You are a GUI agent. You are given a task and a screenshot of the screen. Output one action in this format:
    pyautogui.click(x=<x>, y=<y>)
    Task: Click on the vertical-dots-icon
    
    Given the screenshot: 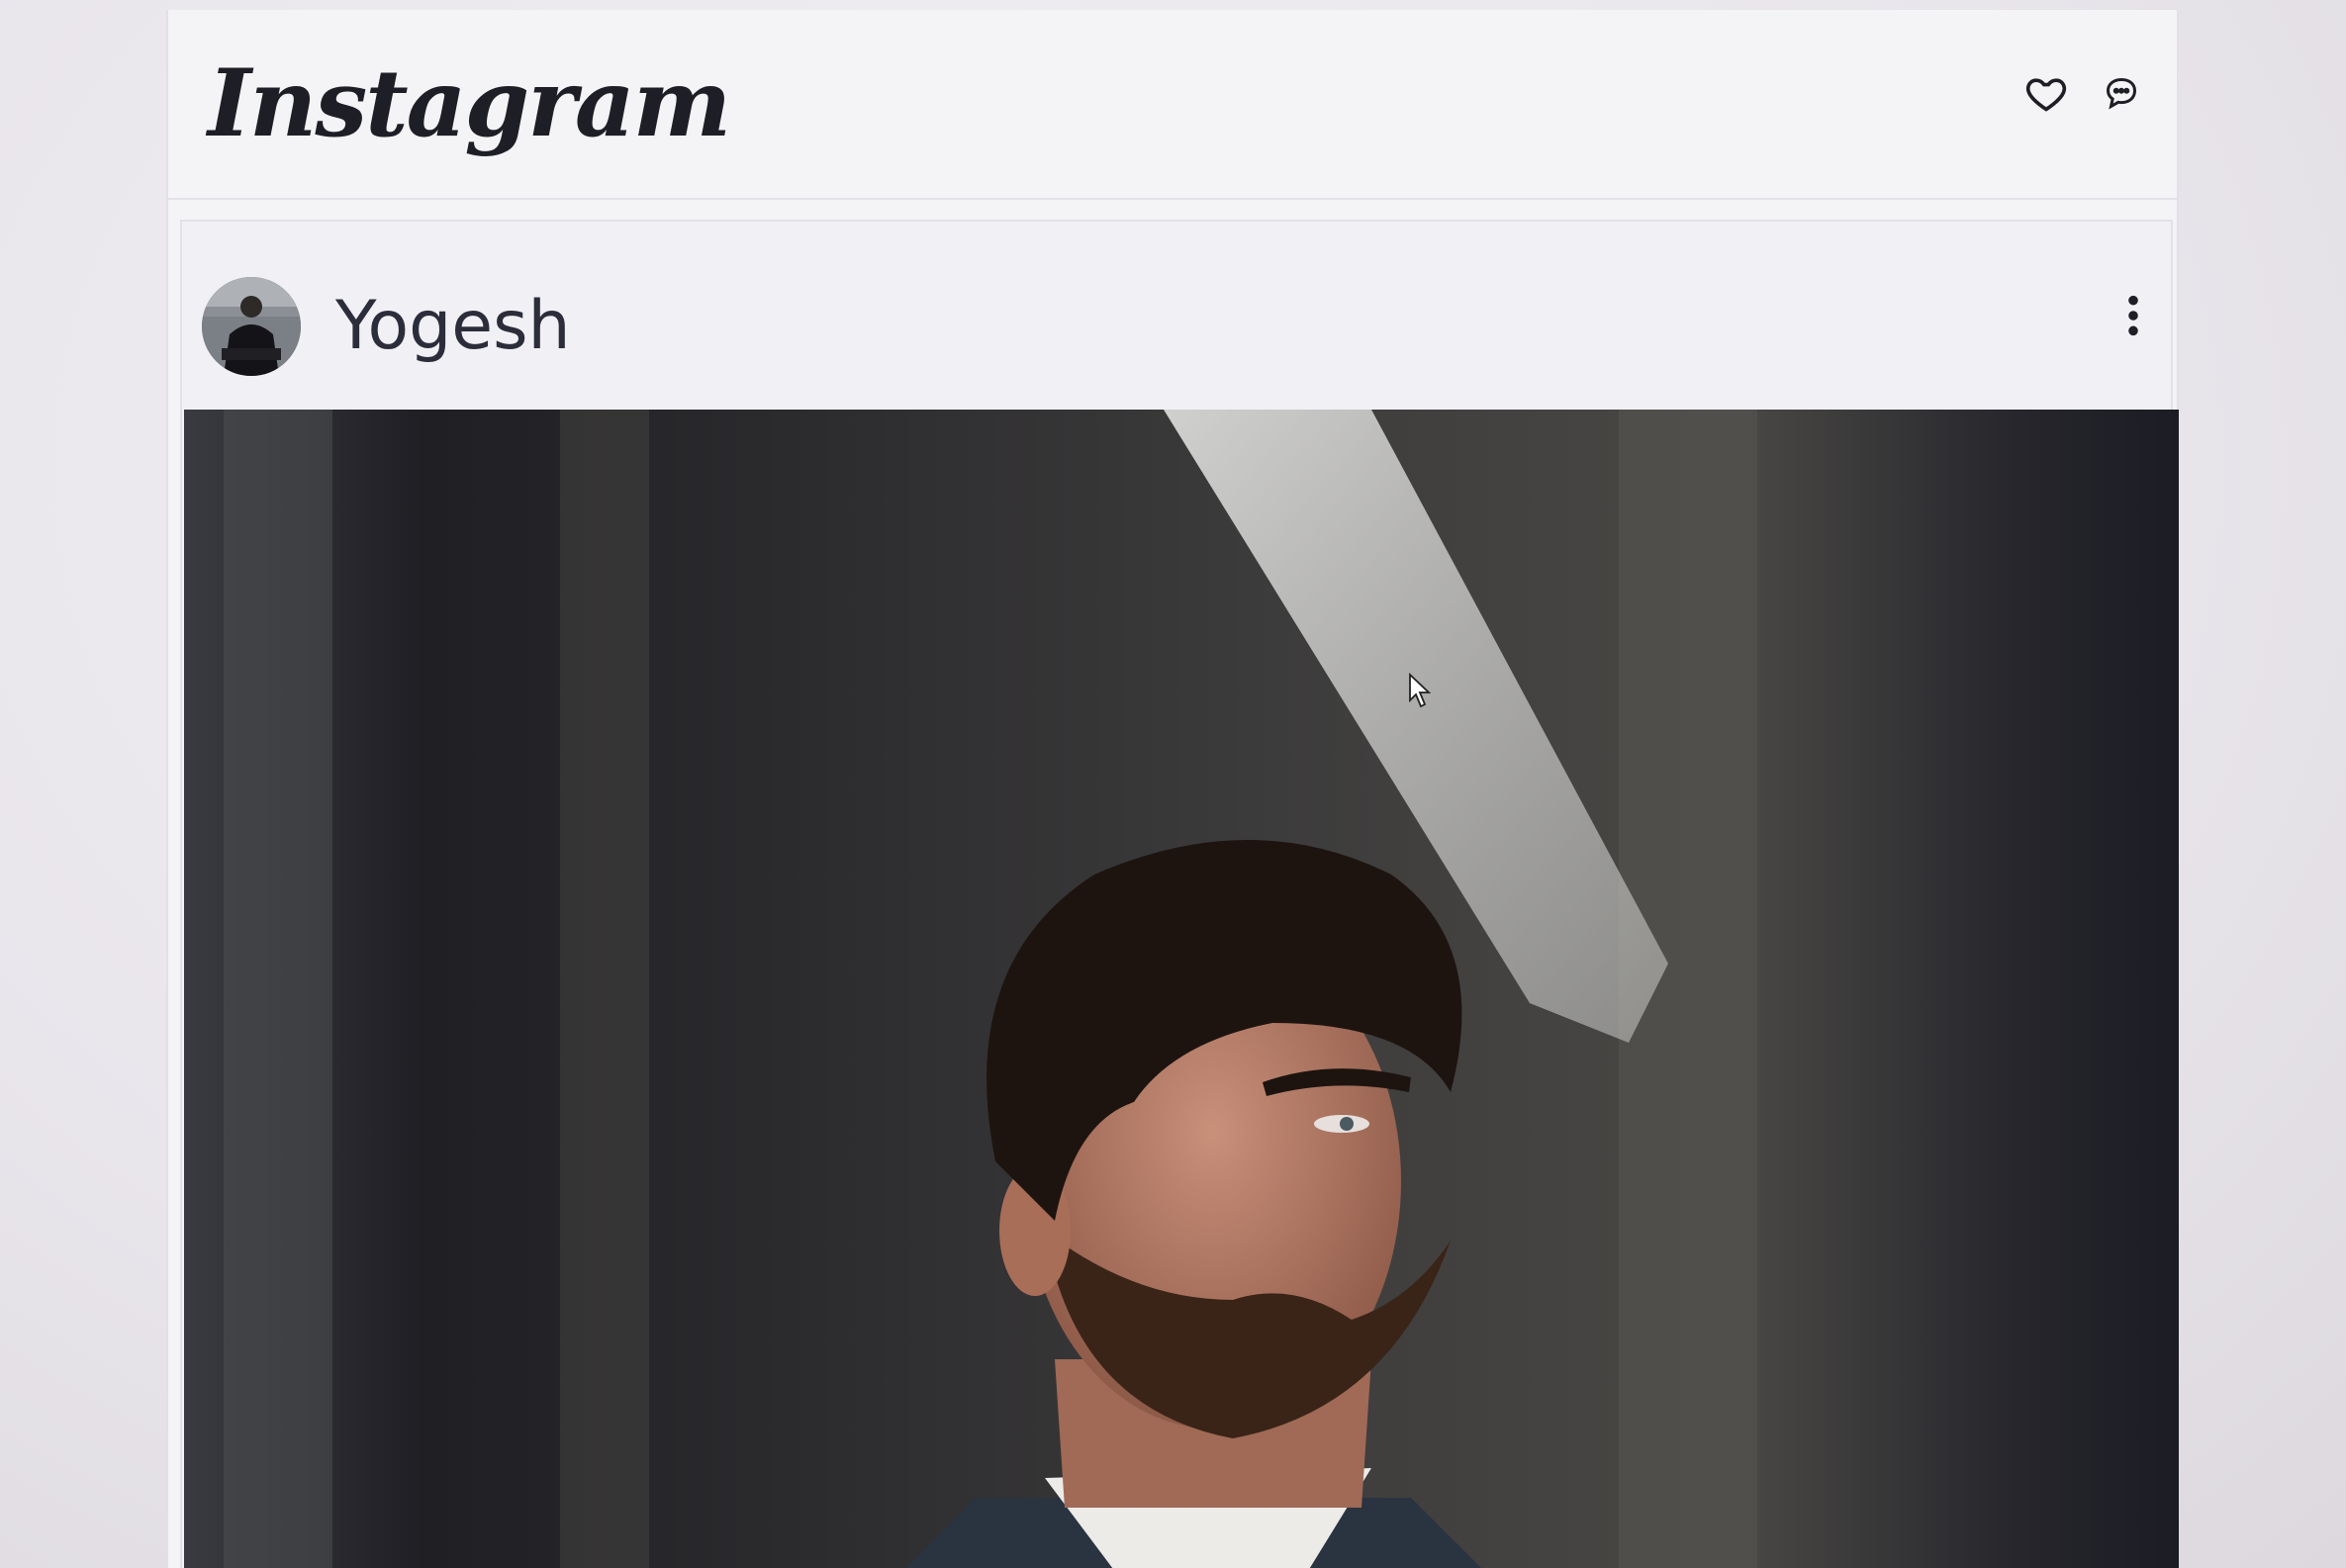 What is the action you would take?
    pyautogui.click(x=2133, y=315)
    